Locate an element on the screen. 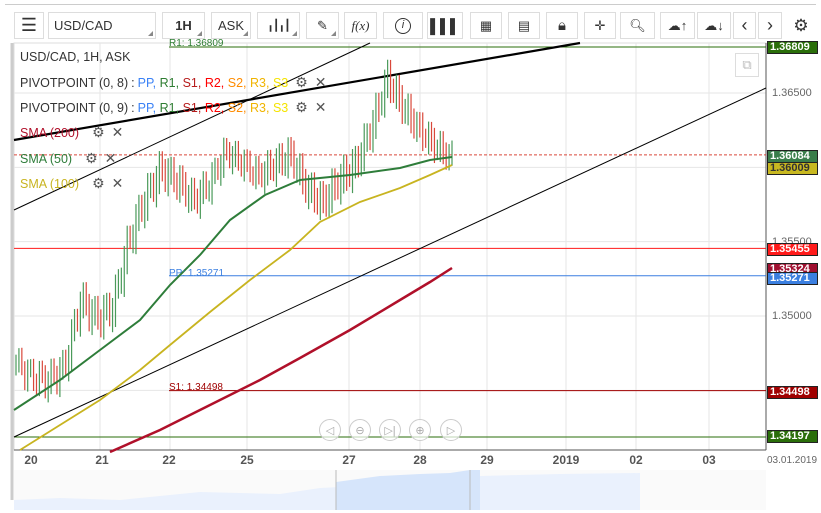 The image size is (821, 513). x-tick: 03 is located at coordinates (709, 460).